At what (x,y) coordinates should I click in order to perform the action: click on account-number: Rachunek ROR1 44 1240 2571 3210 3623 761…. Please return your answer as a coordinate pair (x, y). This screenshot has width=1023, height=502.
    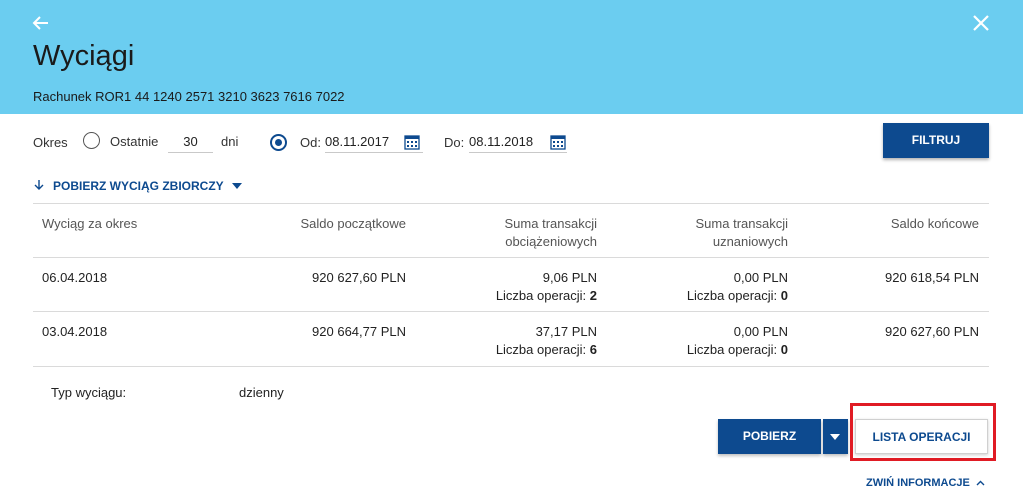
    Looking at the image, I should click on (189, 96).